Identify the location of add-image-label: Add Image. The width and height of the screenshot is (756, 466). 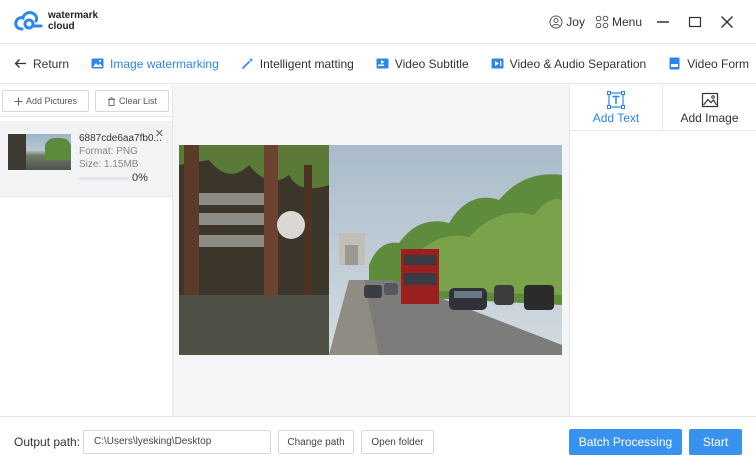
(709, 117).